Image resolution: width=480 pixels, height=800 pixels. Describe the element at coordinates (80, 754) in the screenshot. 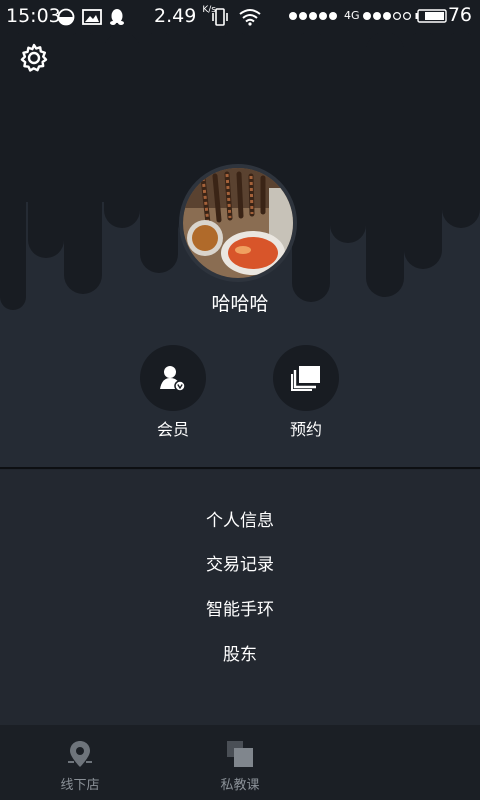

I see `location-pin-icon` at that location.